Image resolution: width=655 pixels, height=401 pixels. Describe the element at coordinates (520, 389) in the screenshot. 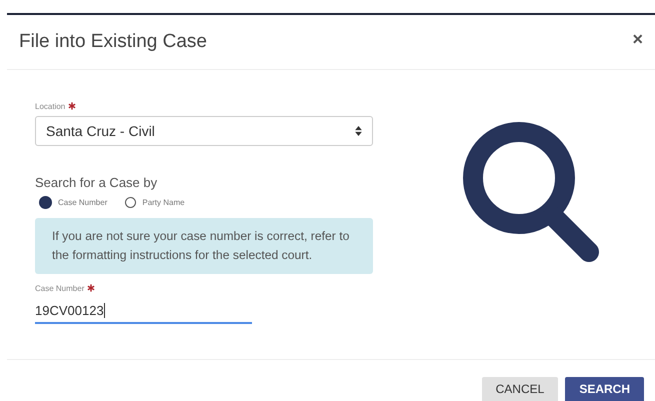

I see `cancel-button: CANCEL` at that location.